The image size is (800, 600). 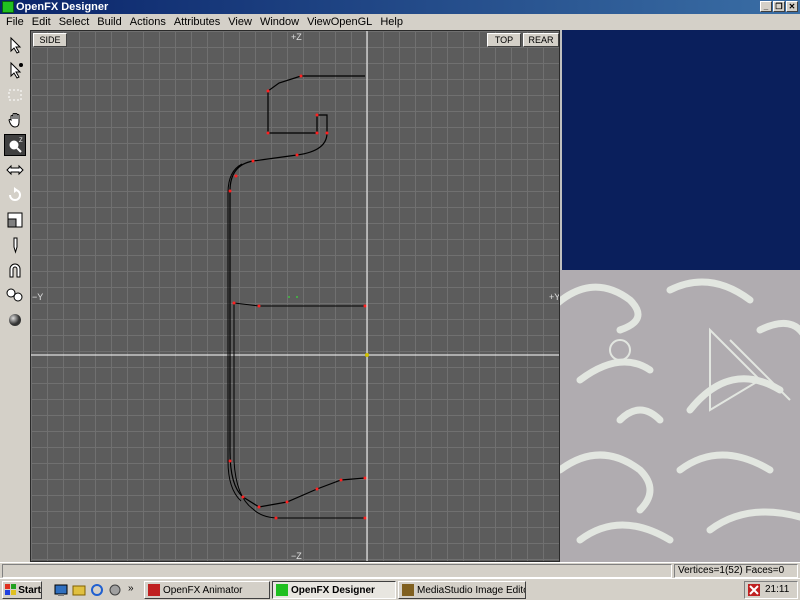 I want to click on select-vertex-icon, so click(x=16, y=70).